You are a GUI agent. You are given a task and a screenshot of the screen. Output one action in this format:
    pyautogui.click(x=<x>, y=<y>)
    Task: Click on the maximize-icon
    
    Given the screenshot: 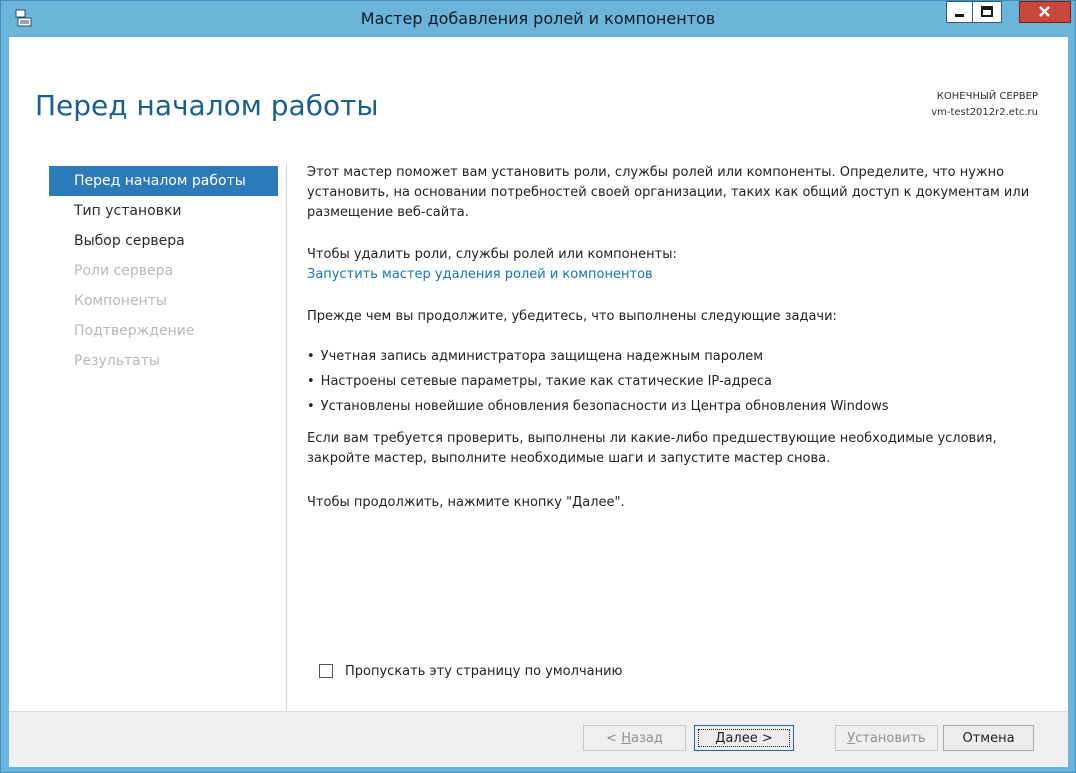 What is the action you would take?
    pyautogui.click(x=987, y=11)
    